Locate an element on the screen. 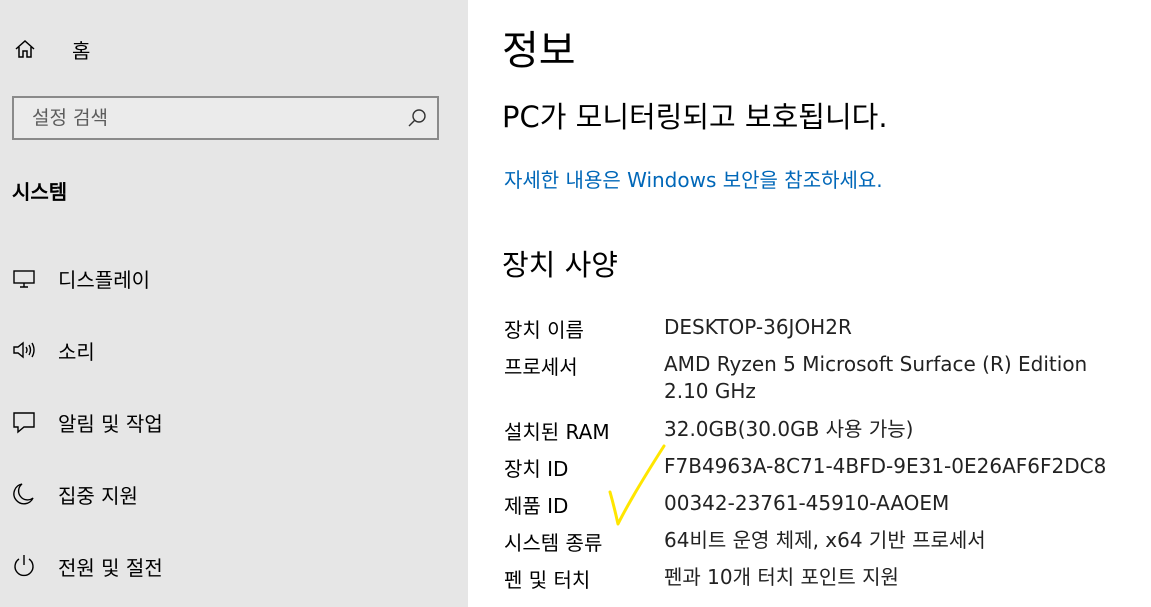  windows-security-link: 자세한 내용은 Windows 보안을 참조하세요. is located at coordinates (693, 178).